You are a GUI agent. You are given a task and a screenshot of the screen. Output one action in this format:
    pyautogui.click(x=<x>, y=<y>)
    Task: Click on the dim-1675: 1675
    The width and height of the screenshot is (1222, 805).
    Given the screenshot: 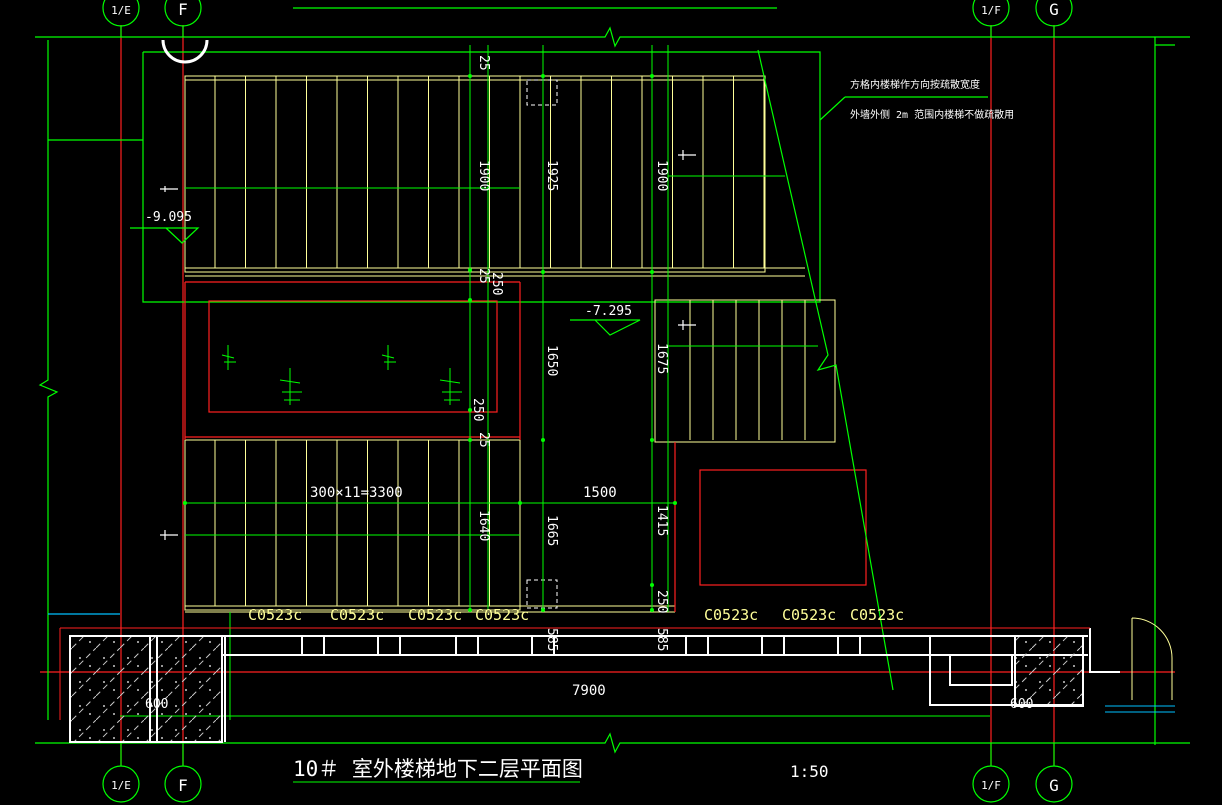 What is the action you would take?
    pyautogui.click(x=661, y=358)
    